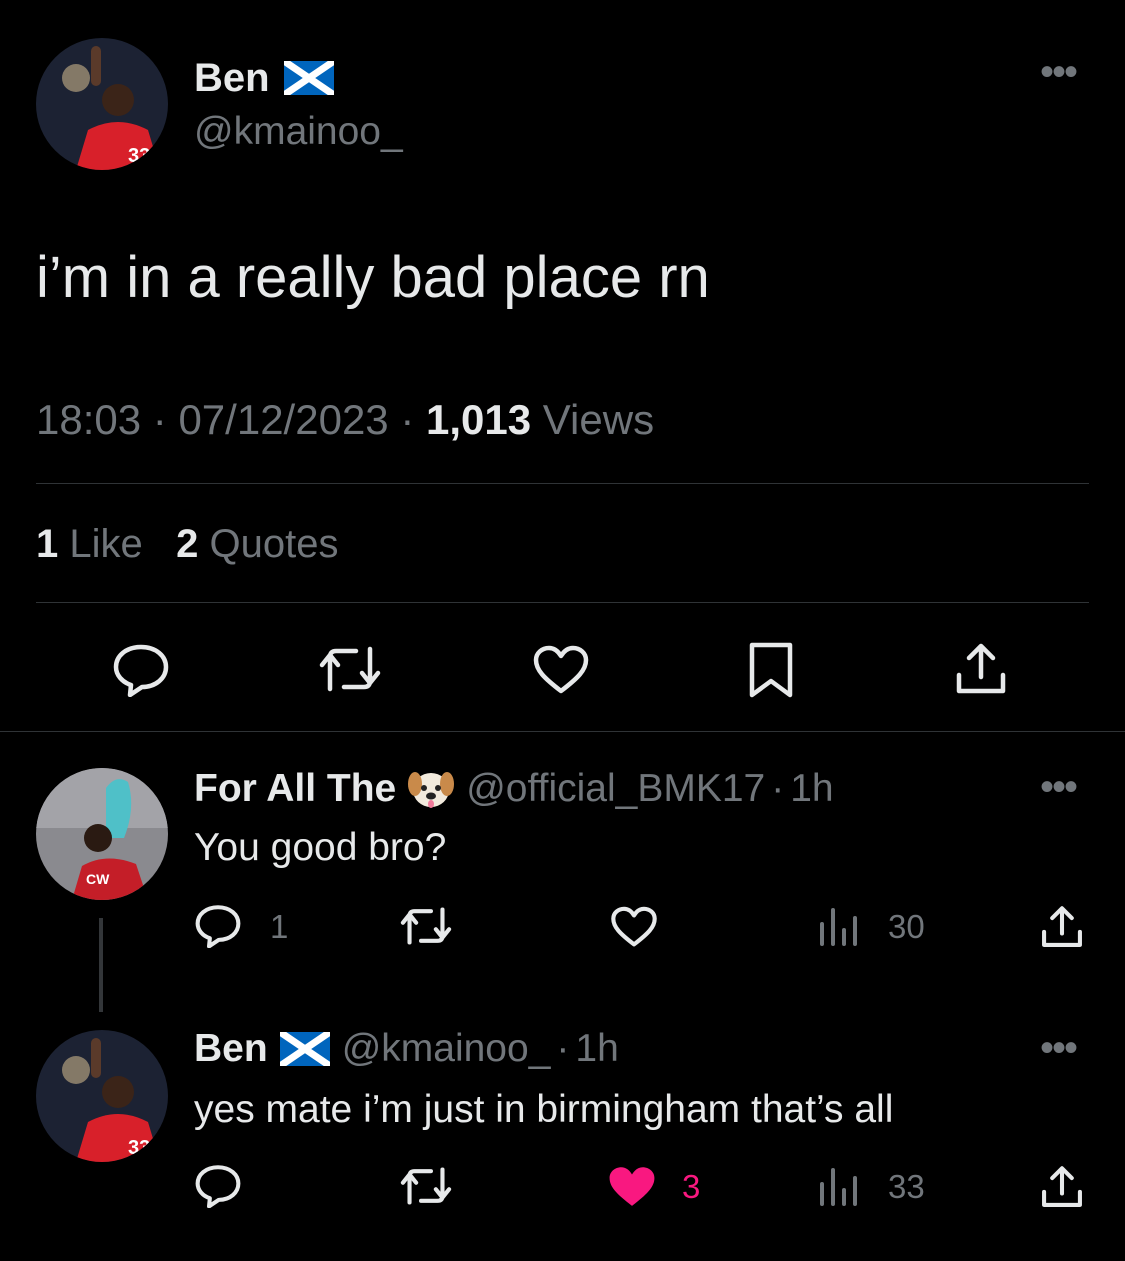 The width and height of the screenshot is (1125, 1261). What do you see at coordinates (771, 670) in the screenshot?
I see `bookmark-icon` at bounding box center [771, 670].